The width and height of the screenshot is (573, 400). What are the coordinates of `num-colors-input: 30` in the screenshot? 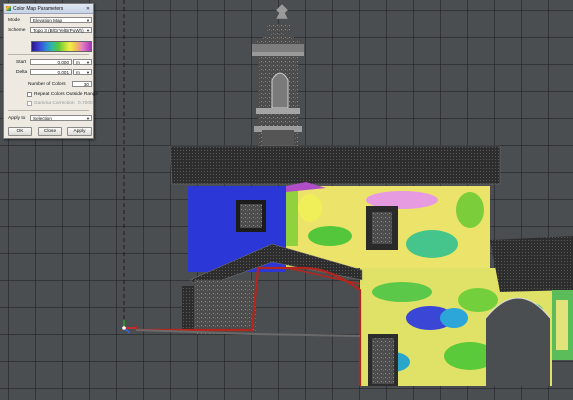 It's located at (82, 84).